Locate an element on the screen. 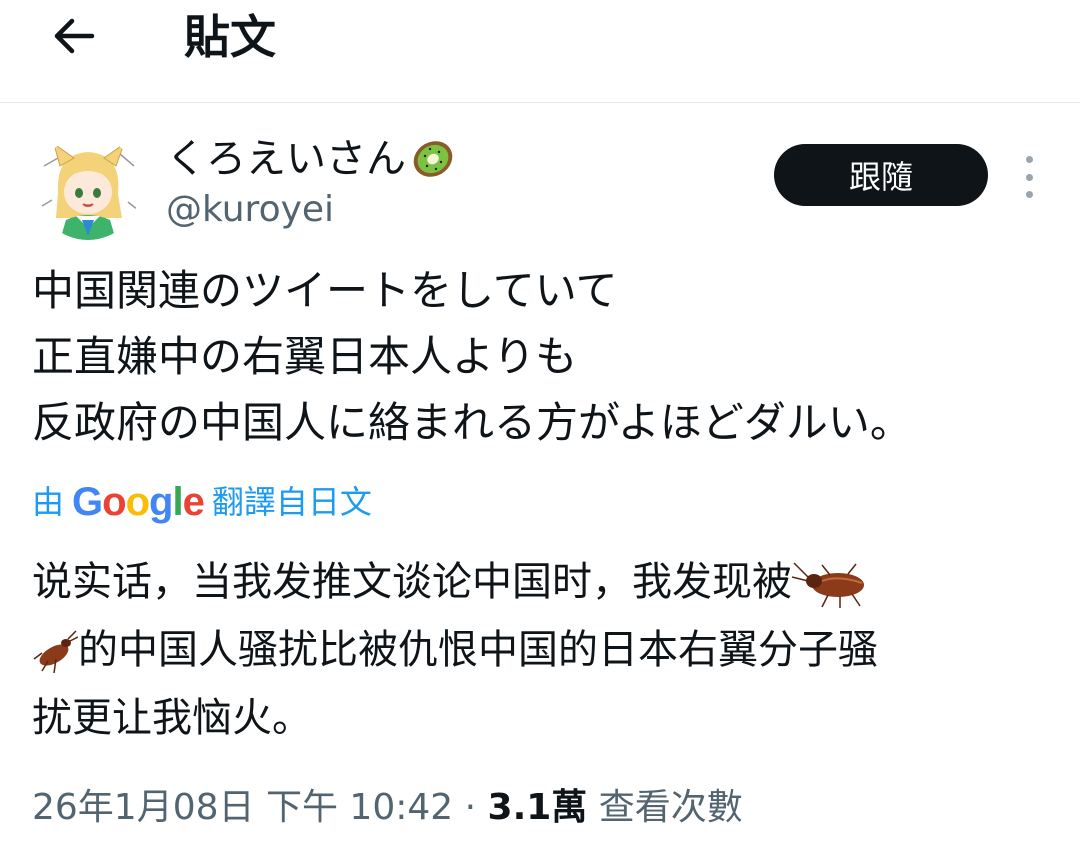  tweet-meta: 26年1月08日 下午 10:42 · 3.1萬 查看次數 is located at coordinates (387, 808).